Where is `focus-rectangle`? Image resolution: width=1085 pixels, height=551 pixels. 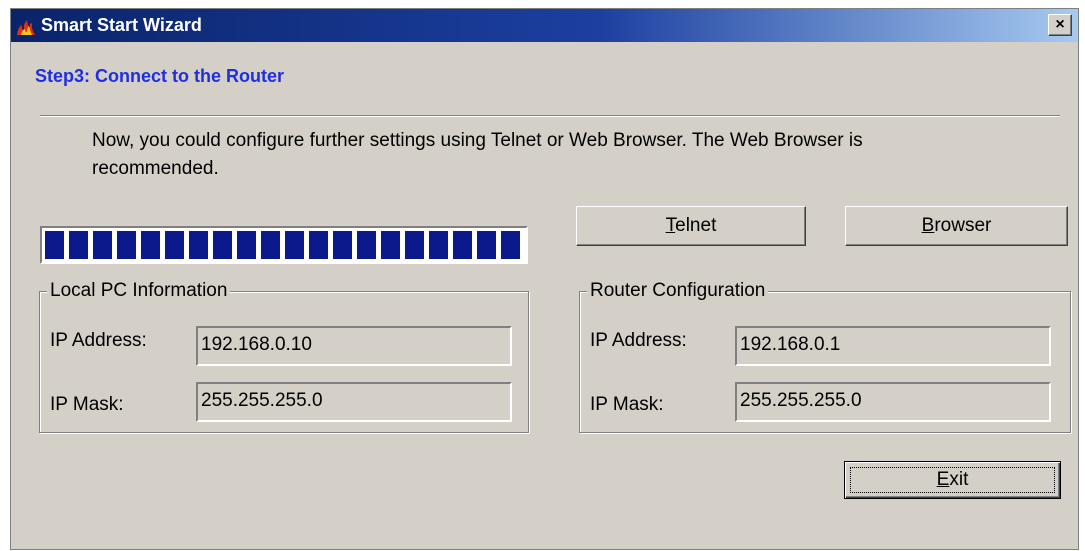
focus-rectangle is located at coordinates (952, 480).